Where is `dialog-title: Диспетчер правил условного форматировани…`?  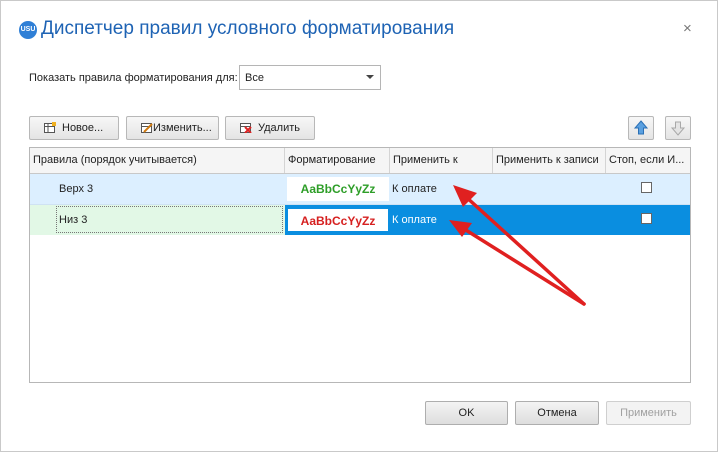 dialog-title: Диспетчер правил условного форматировани… is located at coordinates (248, 28).